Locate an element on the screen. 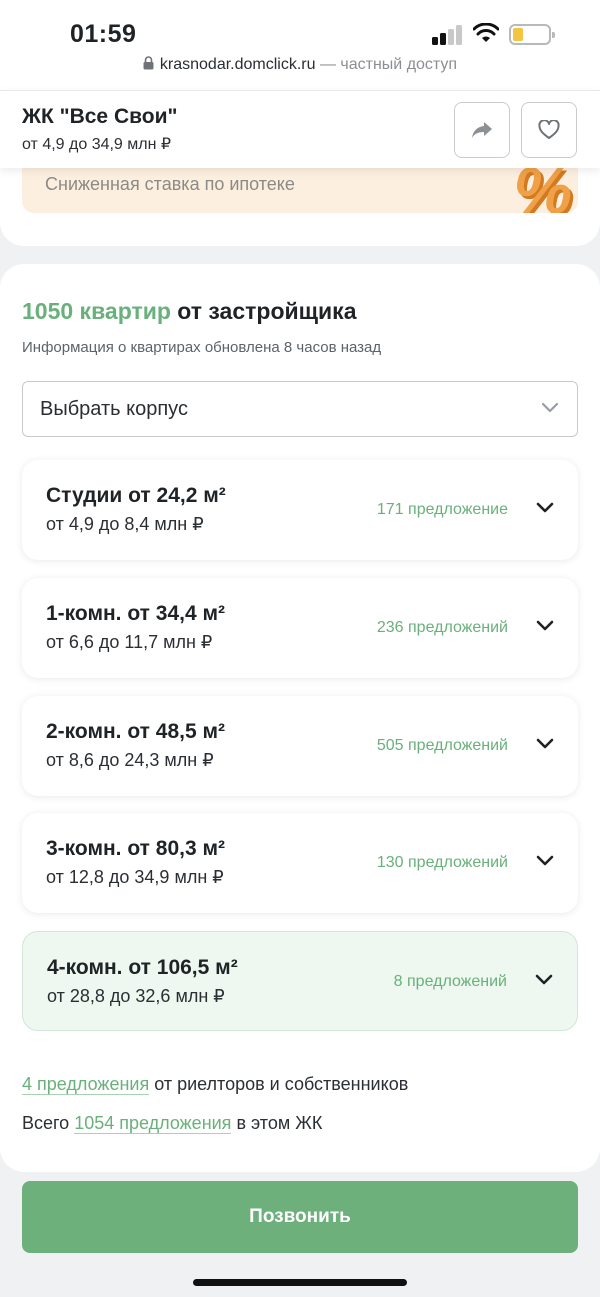 This screenshot has width=600, height=1297. lock-icon is located at coordinates (148, 63).